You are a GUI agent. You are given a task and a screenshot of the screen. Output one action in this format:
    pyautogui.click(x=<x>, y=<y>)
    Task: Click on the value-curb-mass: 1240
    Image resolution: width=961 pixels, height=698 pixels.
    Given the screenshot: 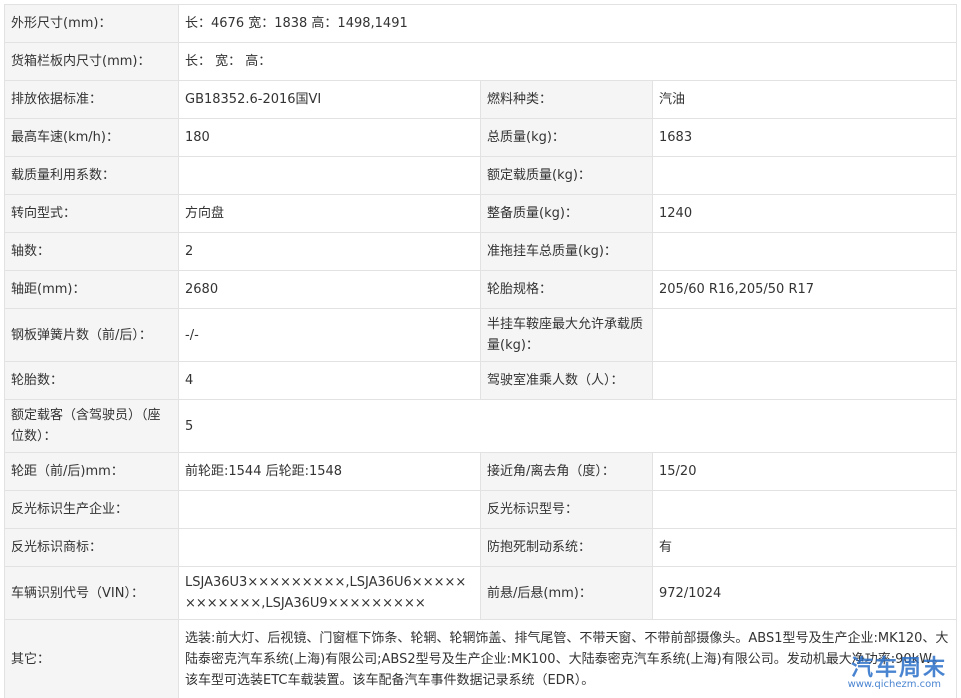 What is the action you would take?
    pyautogui.click(x=804, y=213)
    